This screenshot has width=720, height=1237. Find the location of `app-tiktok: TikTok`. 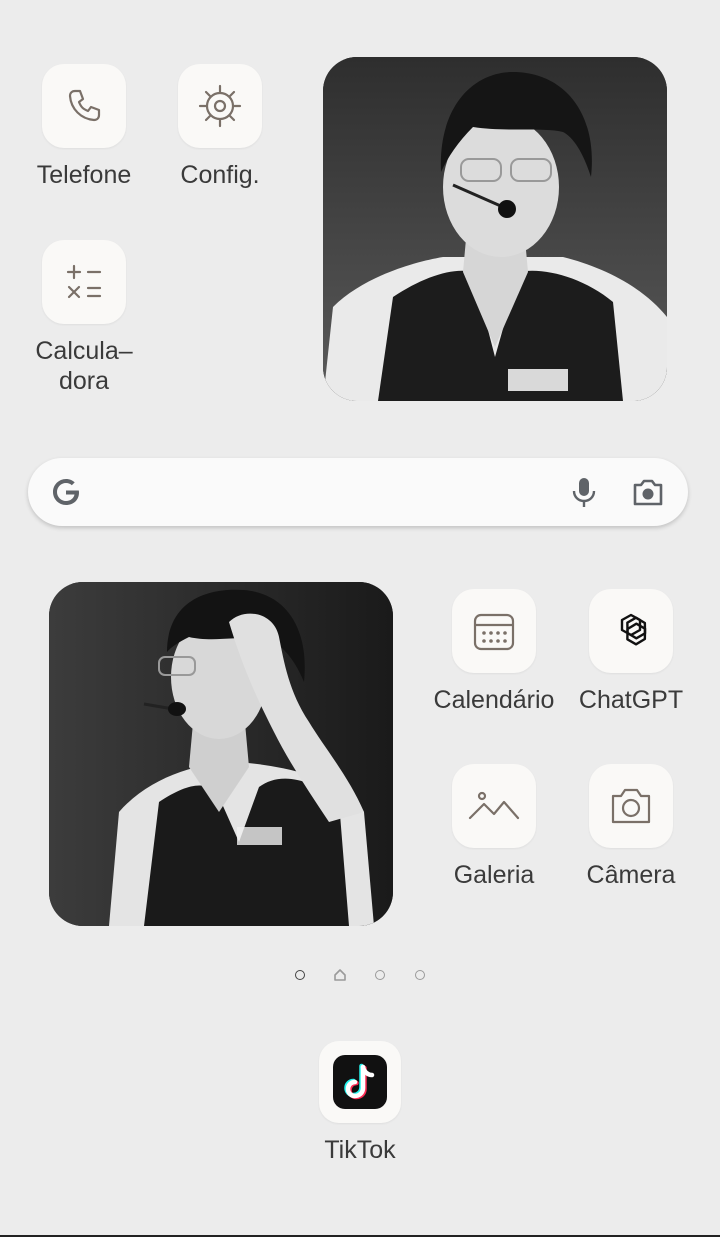

app-tiktok: TikTok is located at coordinates (360, 1103).